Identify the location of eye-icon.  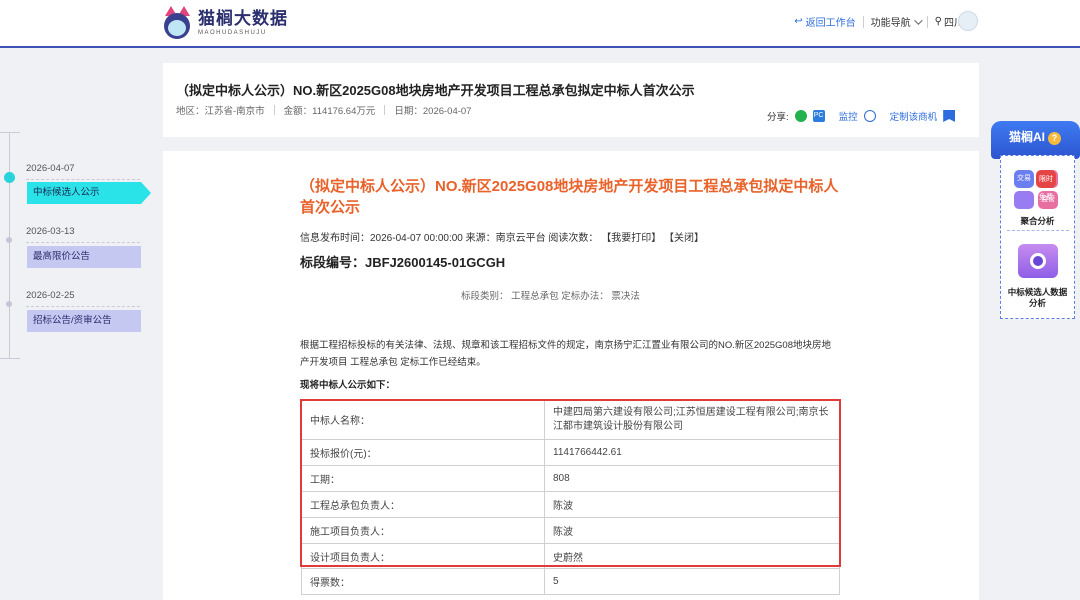
(869, 116).